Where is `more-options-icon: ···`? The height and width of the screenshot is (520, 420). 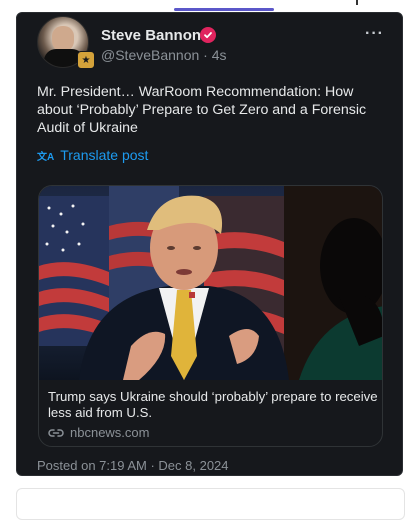 more-options-icon: ··· is located at coordinates (374, 34).